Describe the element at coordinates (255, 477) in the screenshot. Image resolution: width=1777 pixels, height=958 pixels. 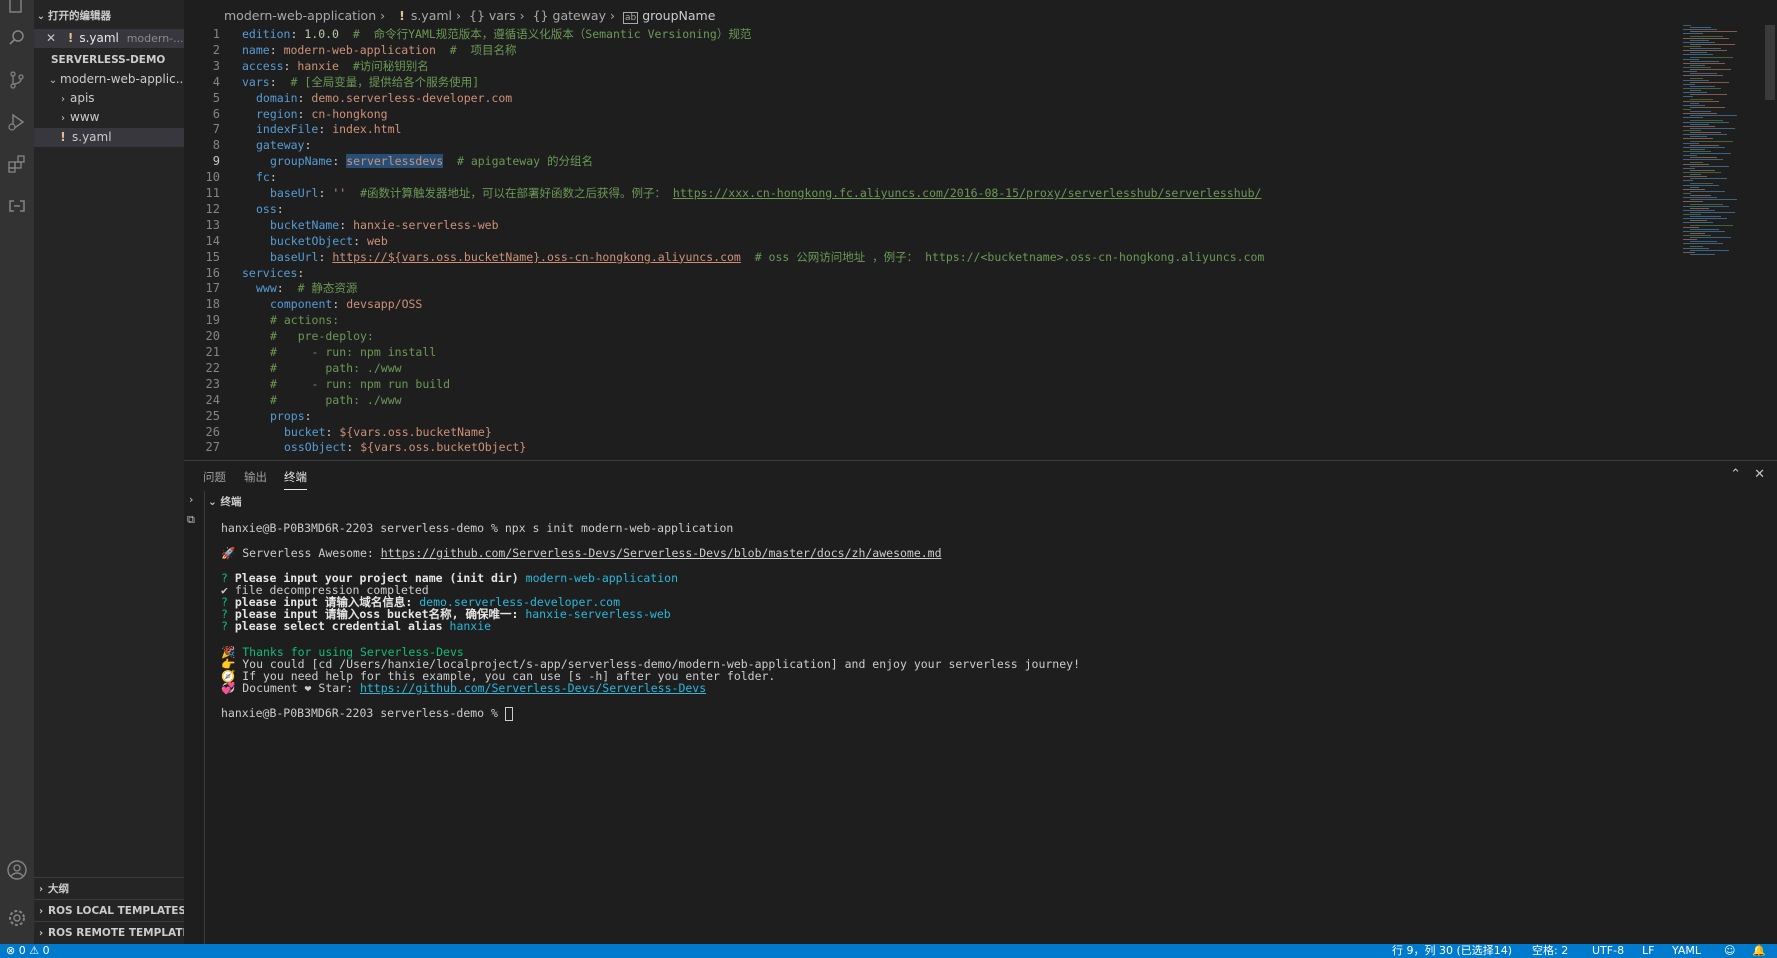
I see `tab-output: 输出` at that location.